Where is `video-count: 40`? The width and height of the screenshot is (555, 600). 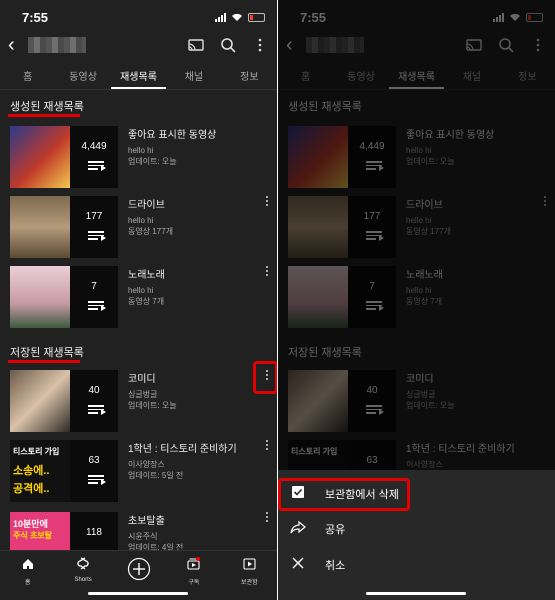
video-count: 40 is located at coordinates (94, 390).